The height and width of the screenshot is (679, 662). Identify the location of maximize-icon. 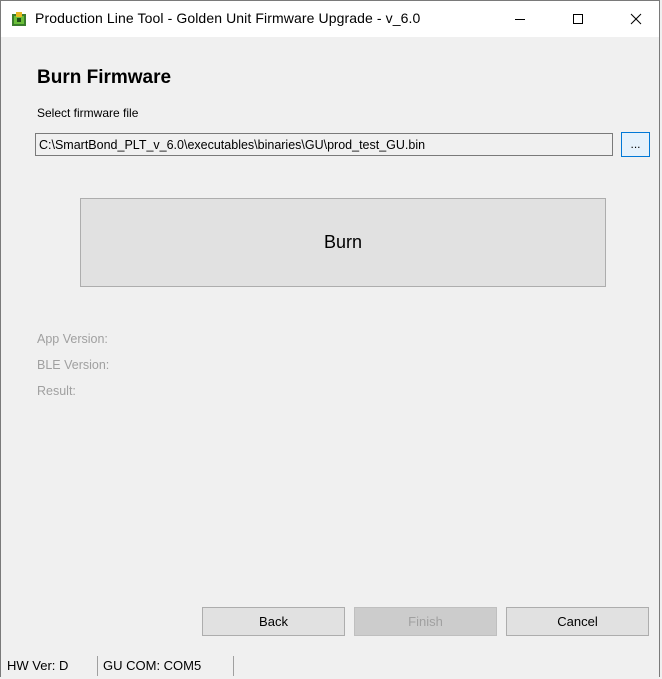
(578, 19).